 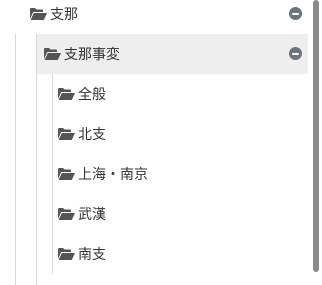 What do you see at coordinates (170, 17) in the screenshot?
I see `tree-node-root: 支那` at bounding box center [170, 17].